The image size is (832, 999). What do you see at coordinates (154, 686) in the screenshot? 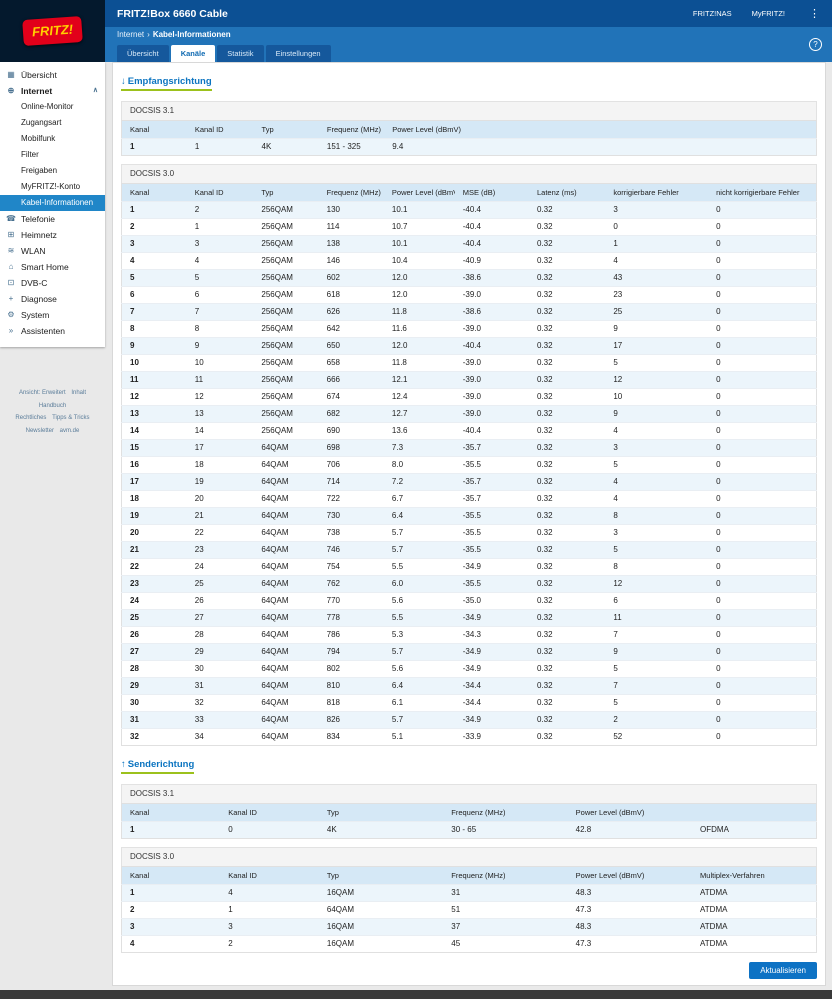
I see `table-cell: 29` at bounding box center [154, 686].